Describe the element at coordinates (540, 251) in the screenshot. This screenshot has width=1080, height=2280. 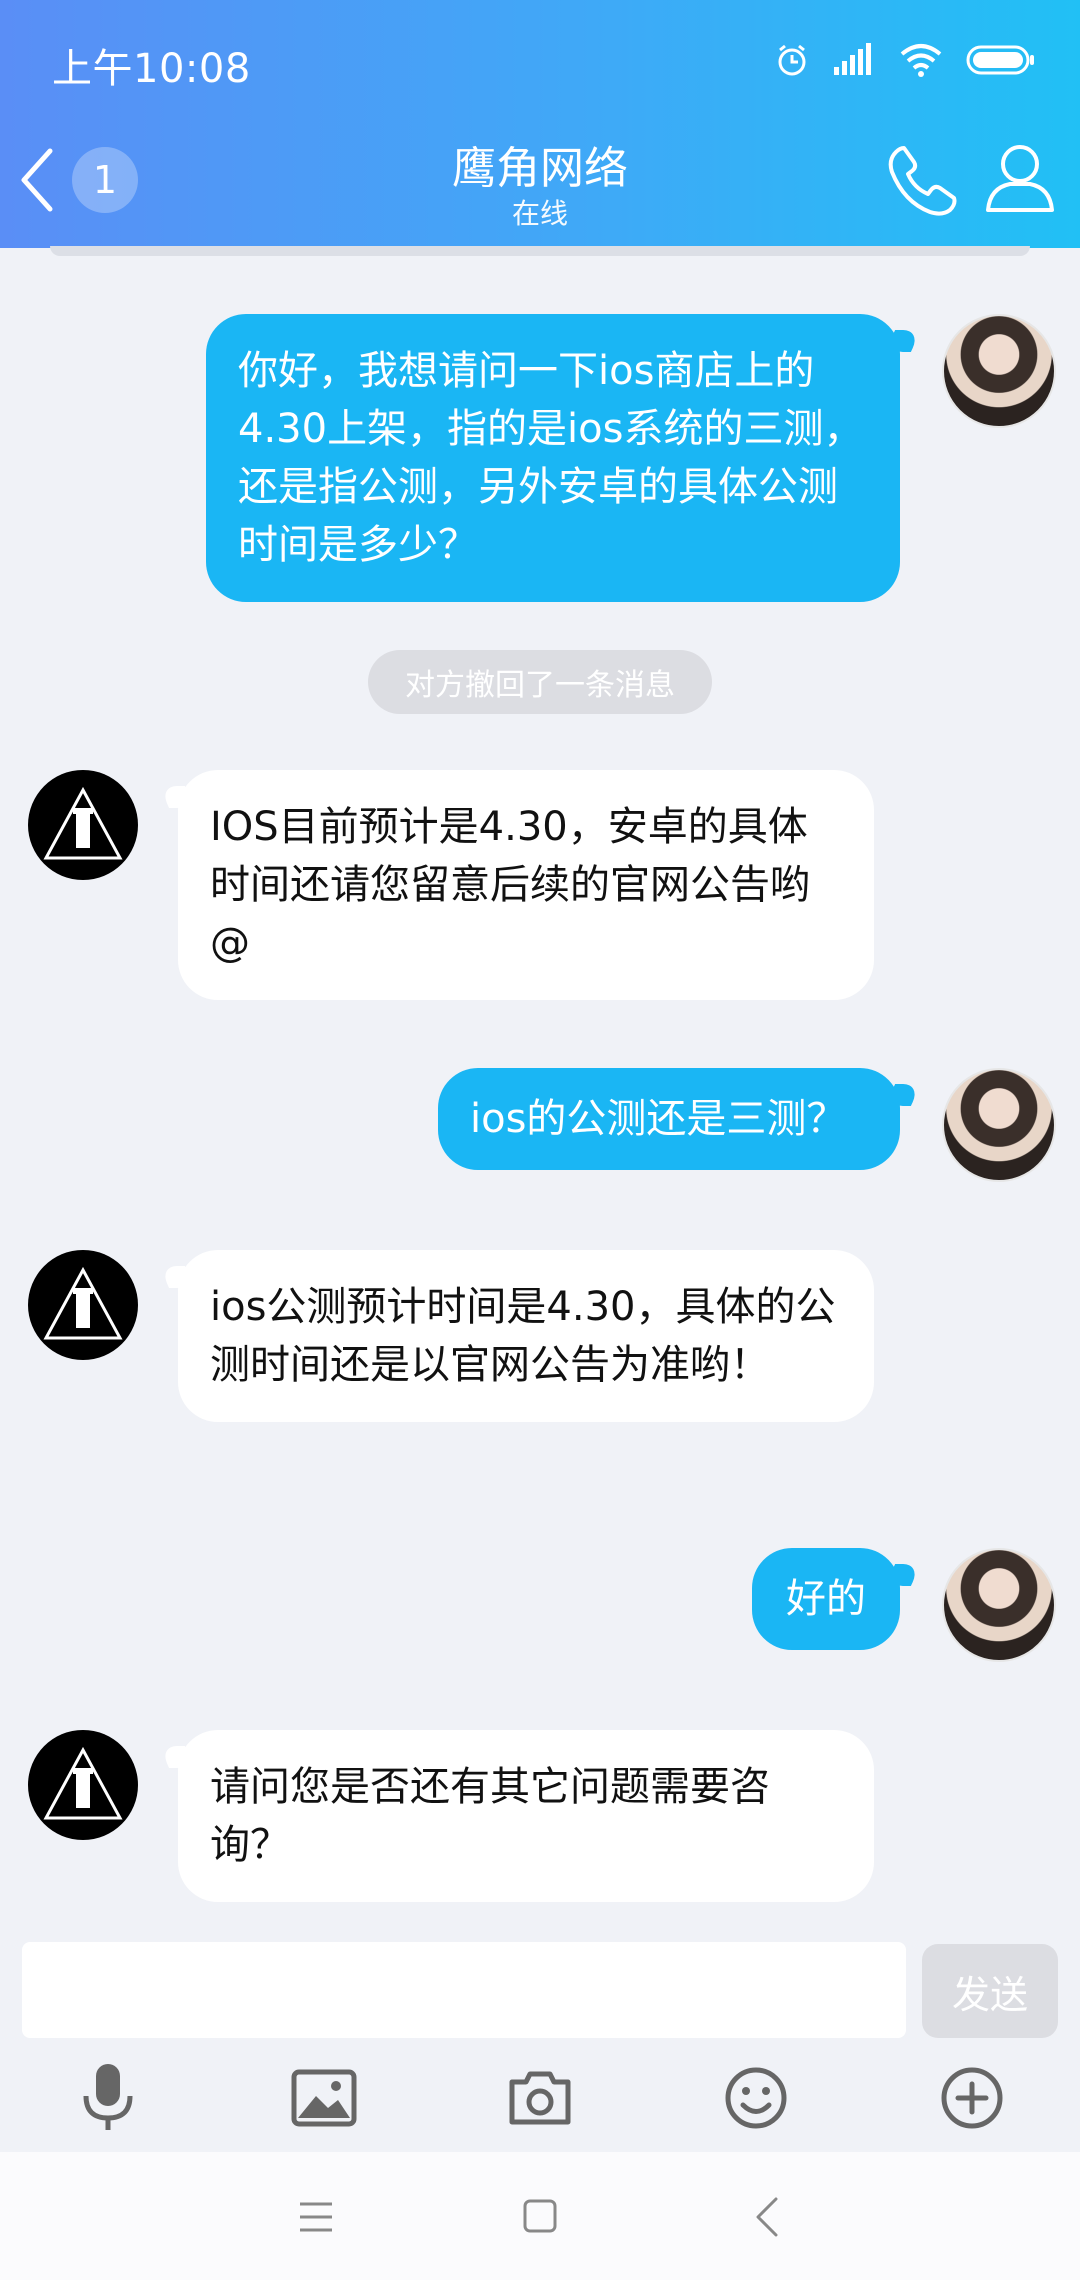
I see `previous-messages-hint` at that location.